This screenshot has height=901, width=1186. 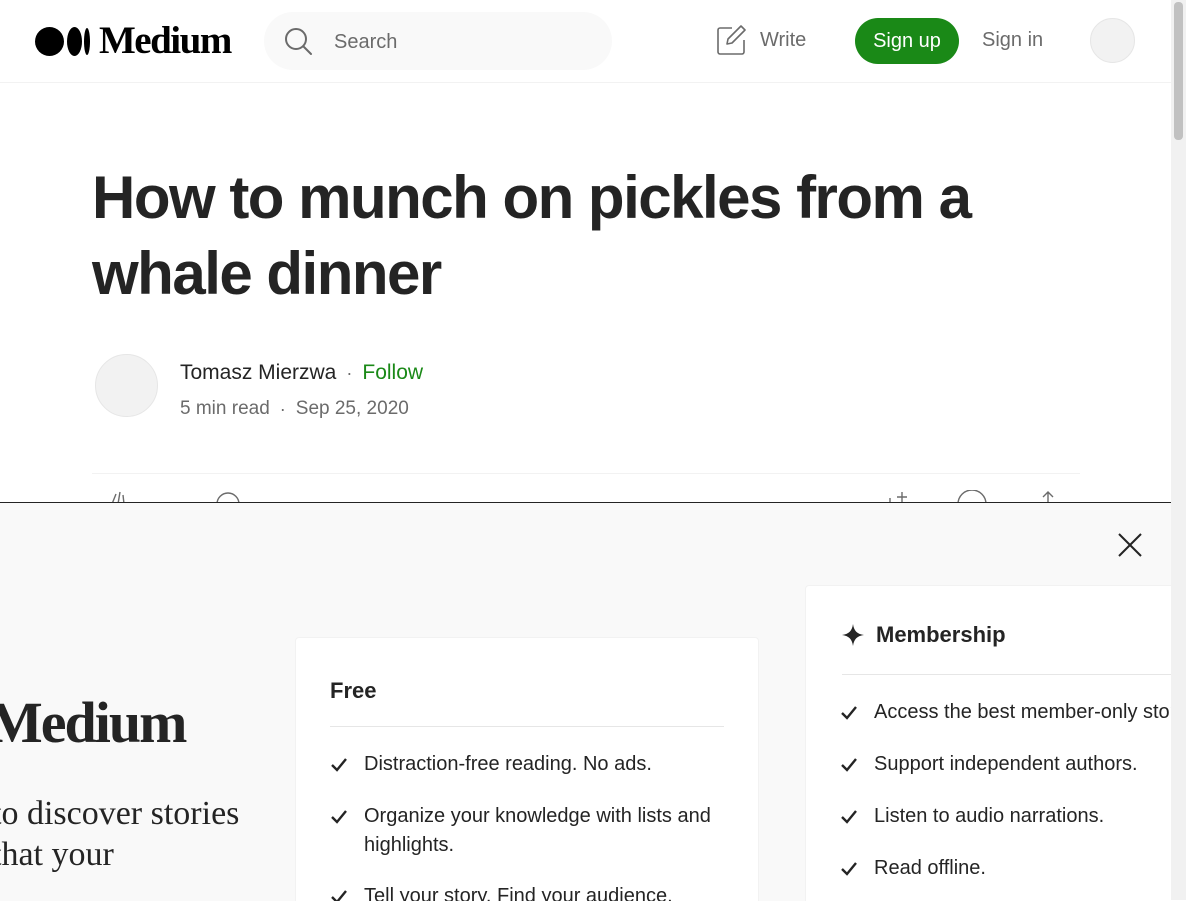 What do you see at coordinates (1178, 450) in the screenshot?
I see `page-scrollbar` at bounding box center [1178, 450].